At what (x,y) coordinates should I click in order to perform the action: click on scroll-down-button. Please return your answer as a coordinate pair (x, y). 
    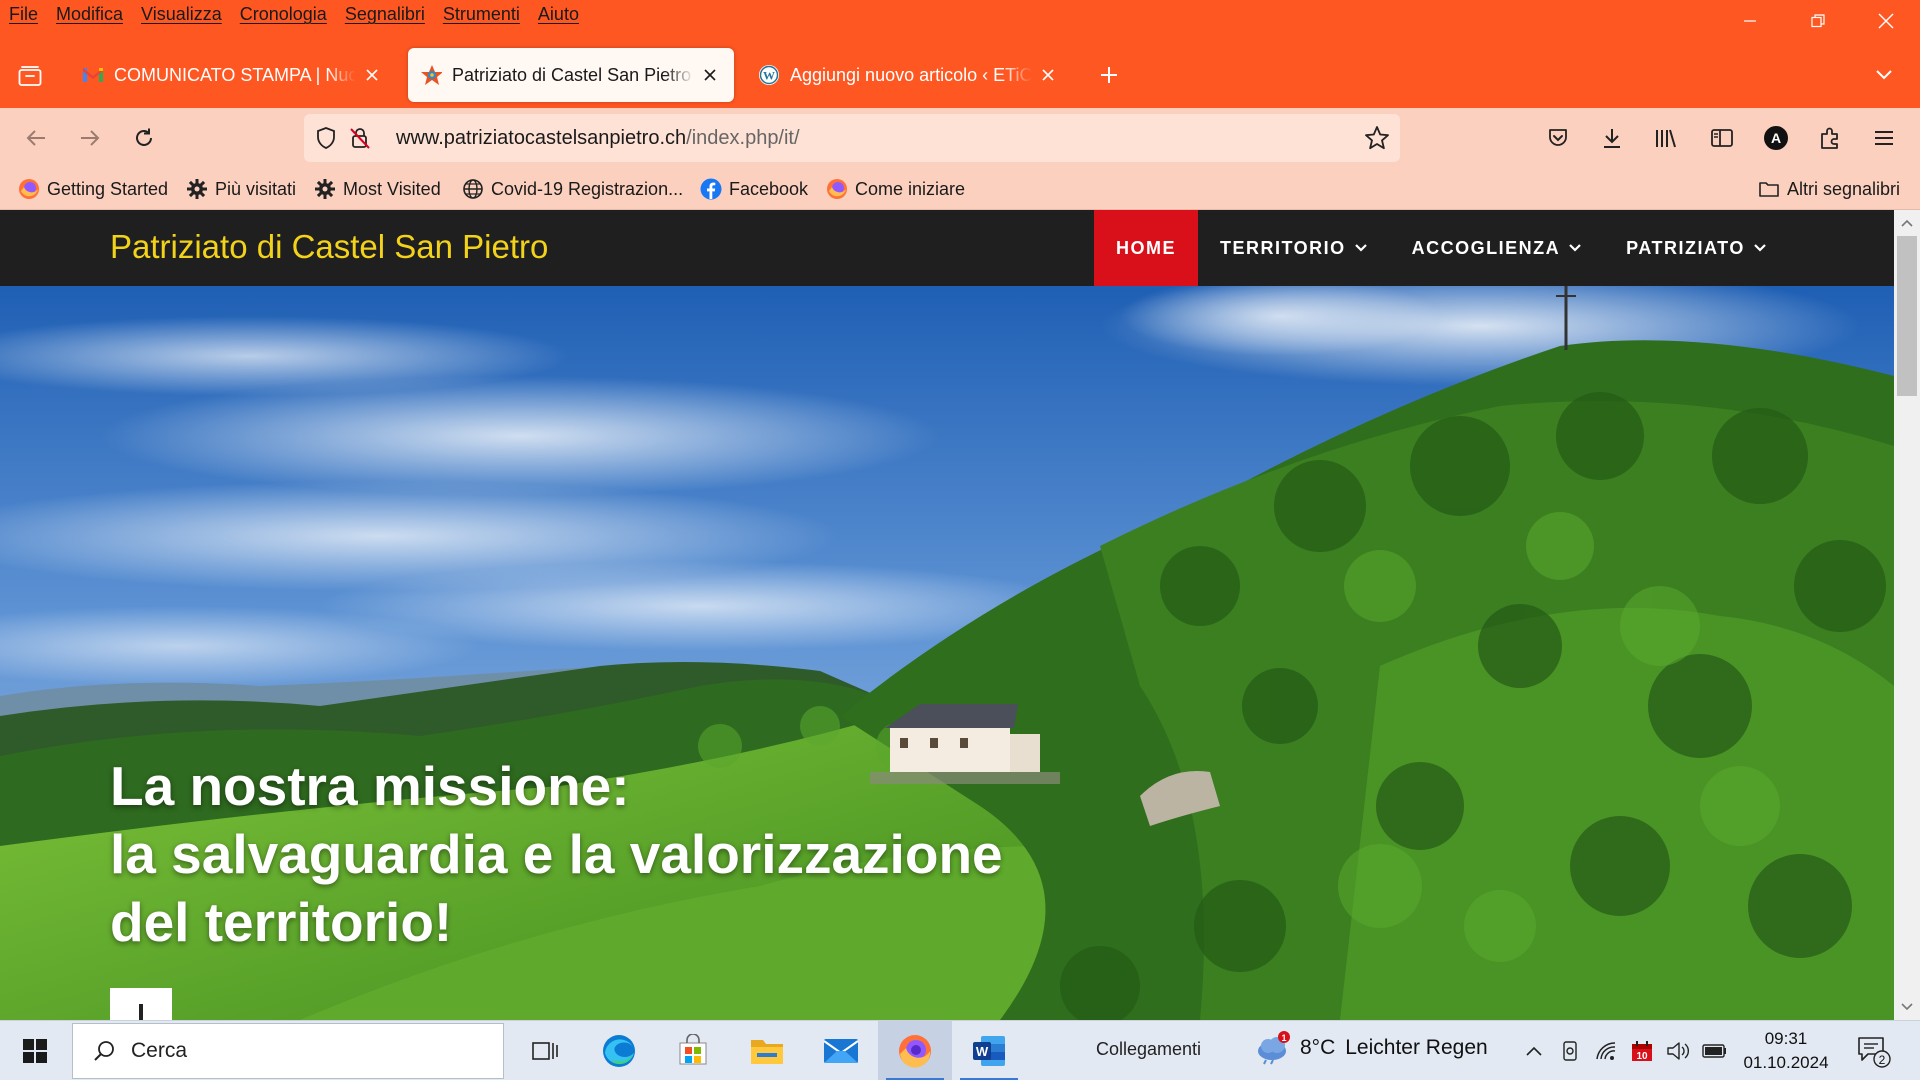
    Looking at the image, I should click on (1907, 1007).